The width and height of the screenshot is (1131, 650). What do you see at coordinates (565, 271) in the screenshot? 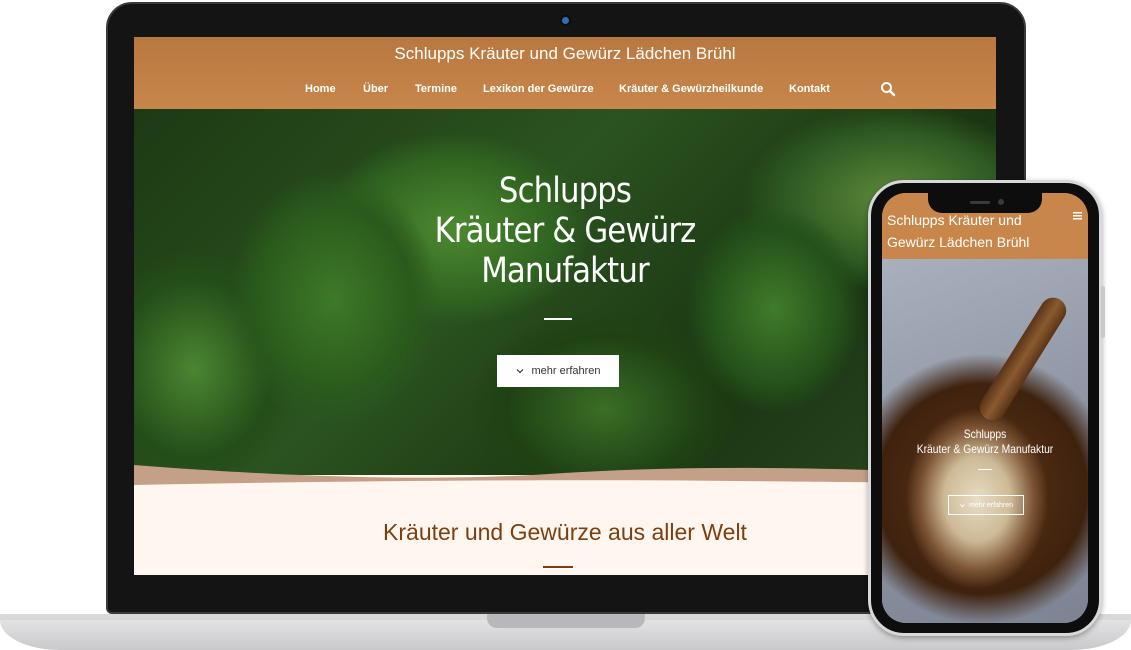
I see `hero-title-line-3: Manufaktur` at bounding box center [565, 271].